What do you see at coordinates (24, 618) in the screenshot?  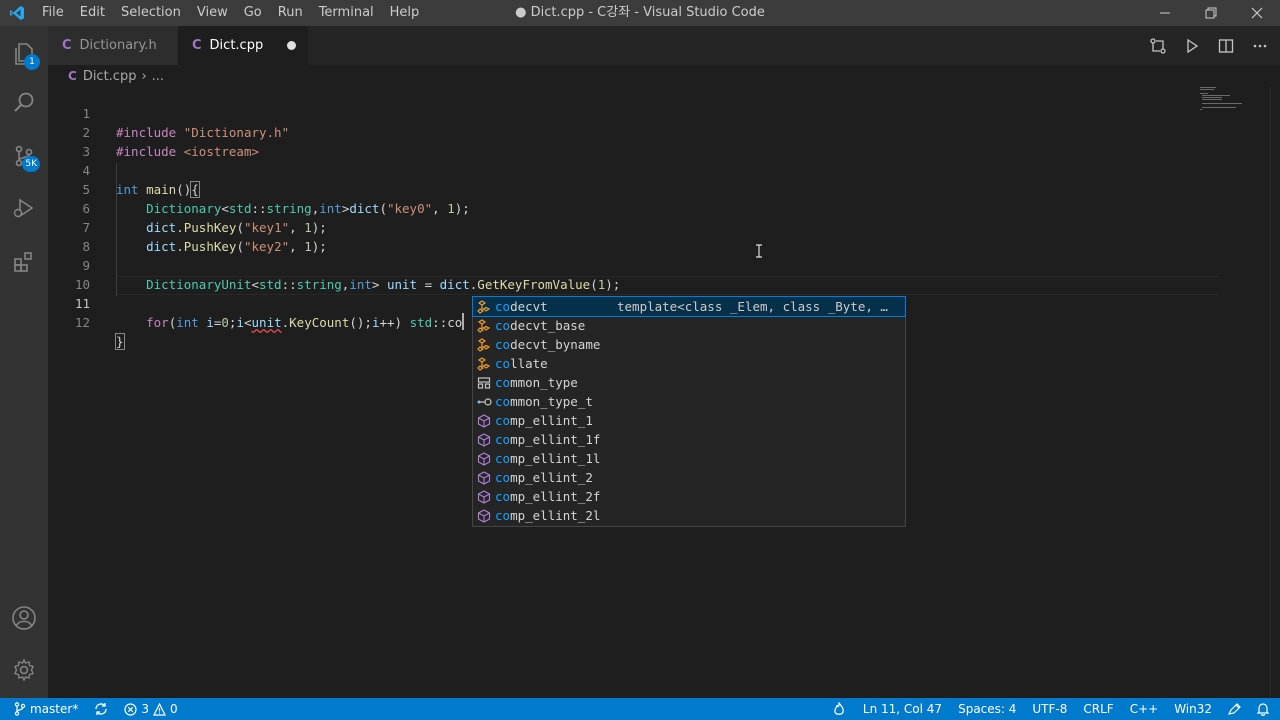 I see `accounts-icon` at bounding box center [24, 618].